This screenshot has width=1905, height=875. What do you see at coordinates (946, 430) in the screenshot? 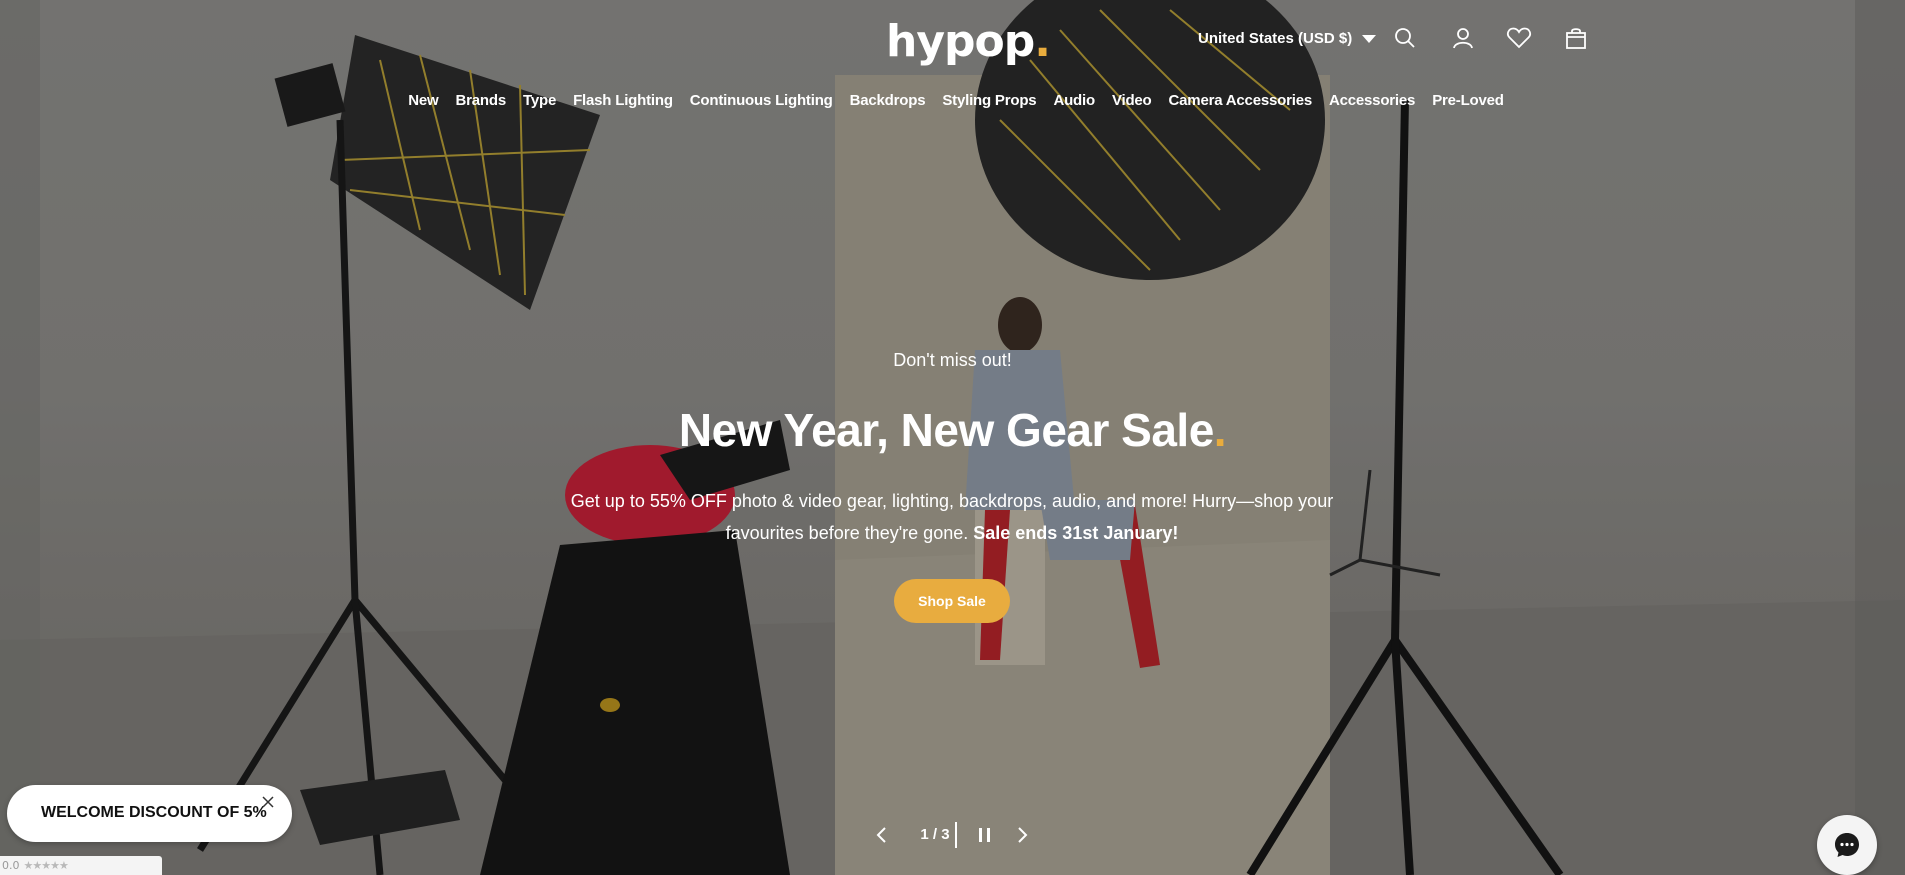
I see `hero-title-text: New Year, New Gear Sale` at bounding box center [946, 430].